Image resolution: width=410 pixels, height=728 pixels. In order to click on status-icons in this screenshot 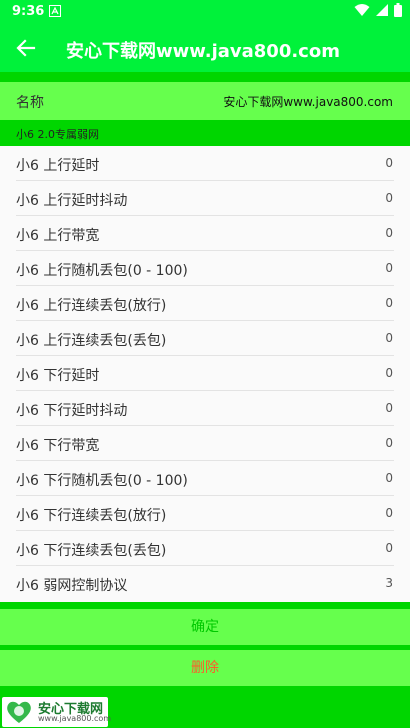, I will do `click(378, 10)`.